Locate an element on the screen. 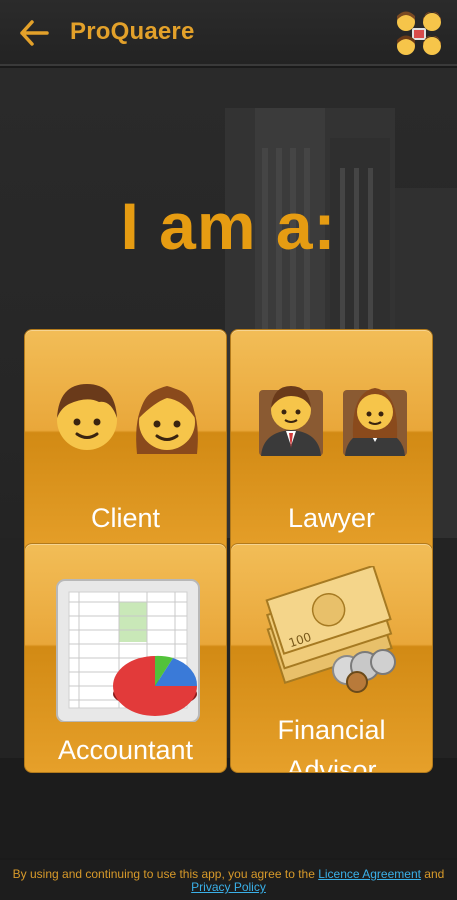 This screenshot has height=900, width=457. client-tile: Client is located at coordinates (125, 444).